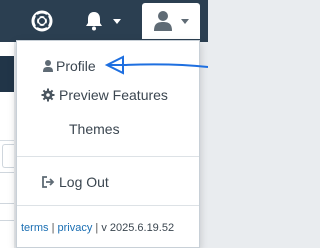 This screenshot has width=320, height=248. Describe the element at coordinates (113, 95) in the screenshot. I see `menu-item-label: Preview Features` at that location.